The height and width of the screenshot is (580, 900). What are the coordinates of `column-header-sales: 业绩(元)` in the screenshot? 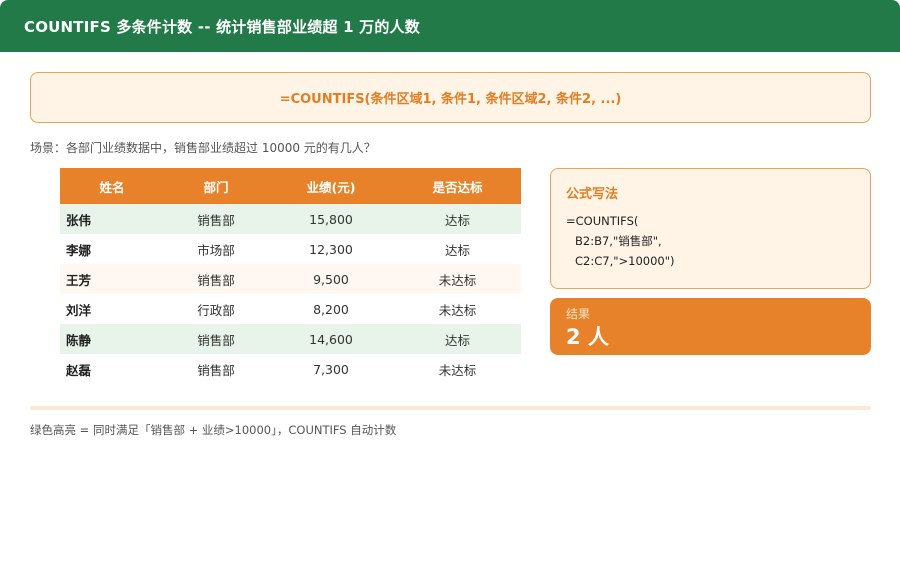 It's located at (331, 186).